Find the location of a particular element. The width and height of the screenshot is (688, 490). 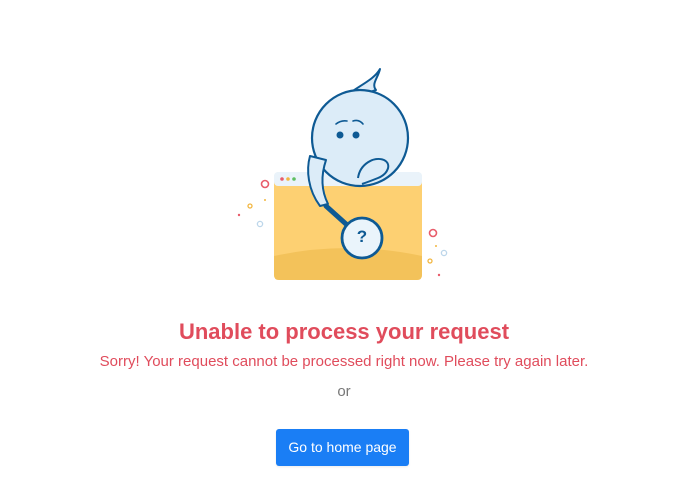

eye-left is located at coordinates (340, 135).